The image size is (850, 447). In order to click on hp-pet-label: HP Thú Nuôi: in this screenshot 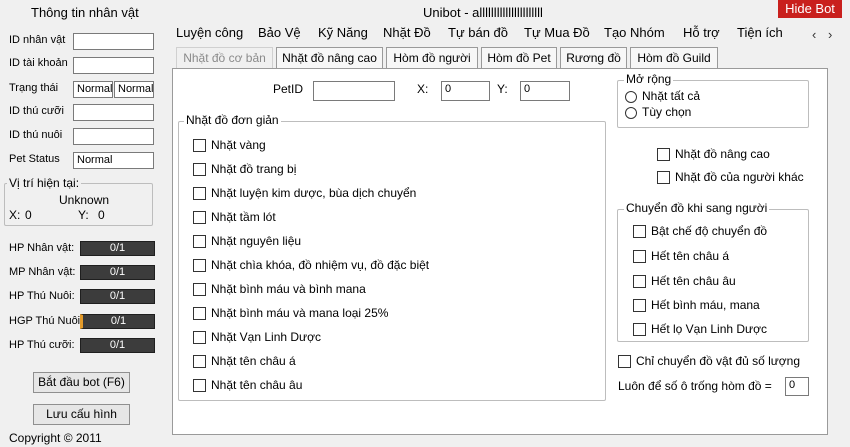, I will do `click(42, 296)`.